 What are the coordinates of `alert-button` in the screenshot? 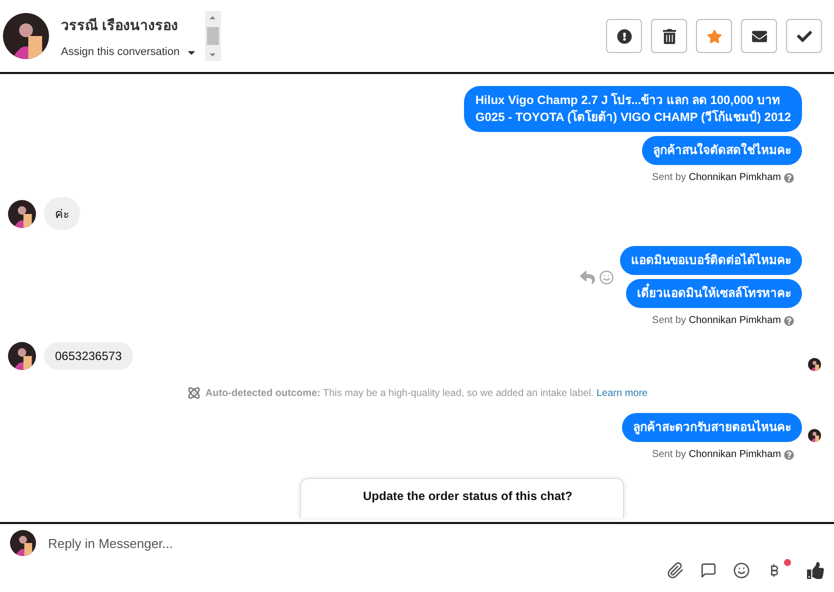 It's located at (624, 36).